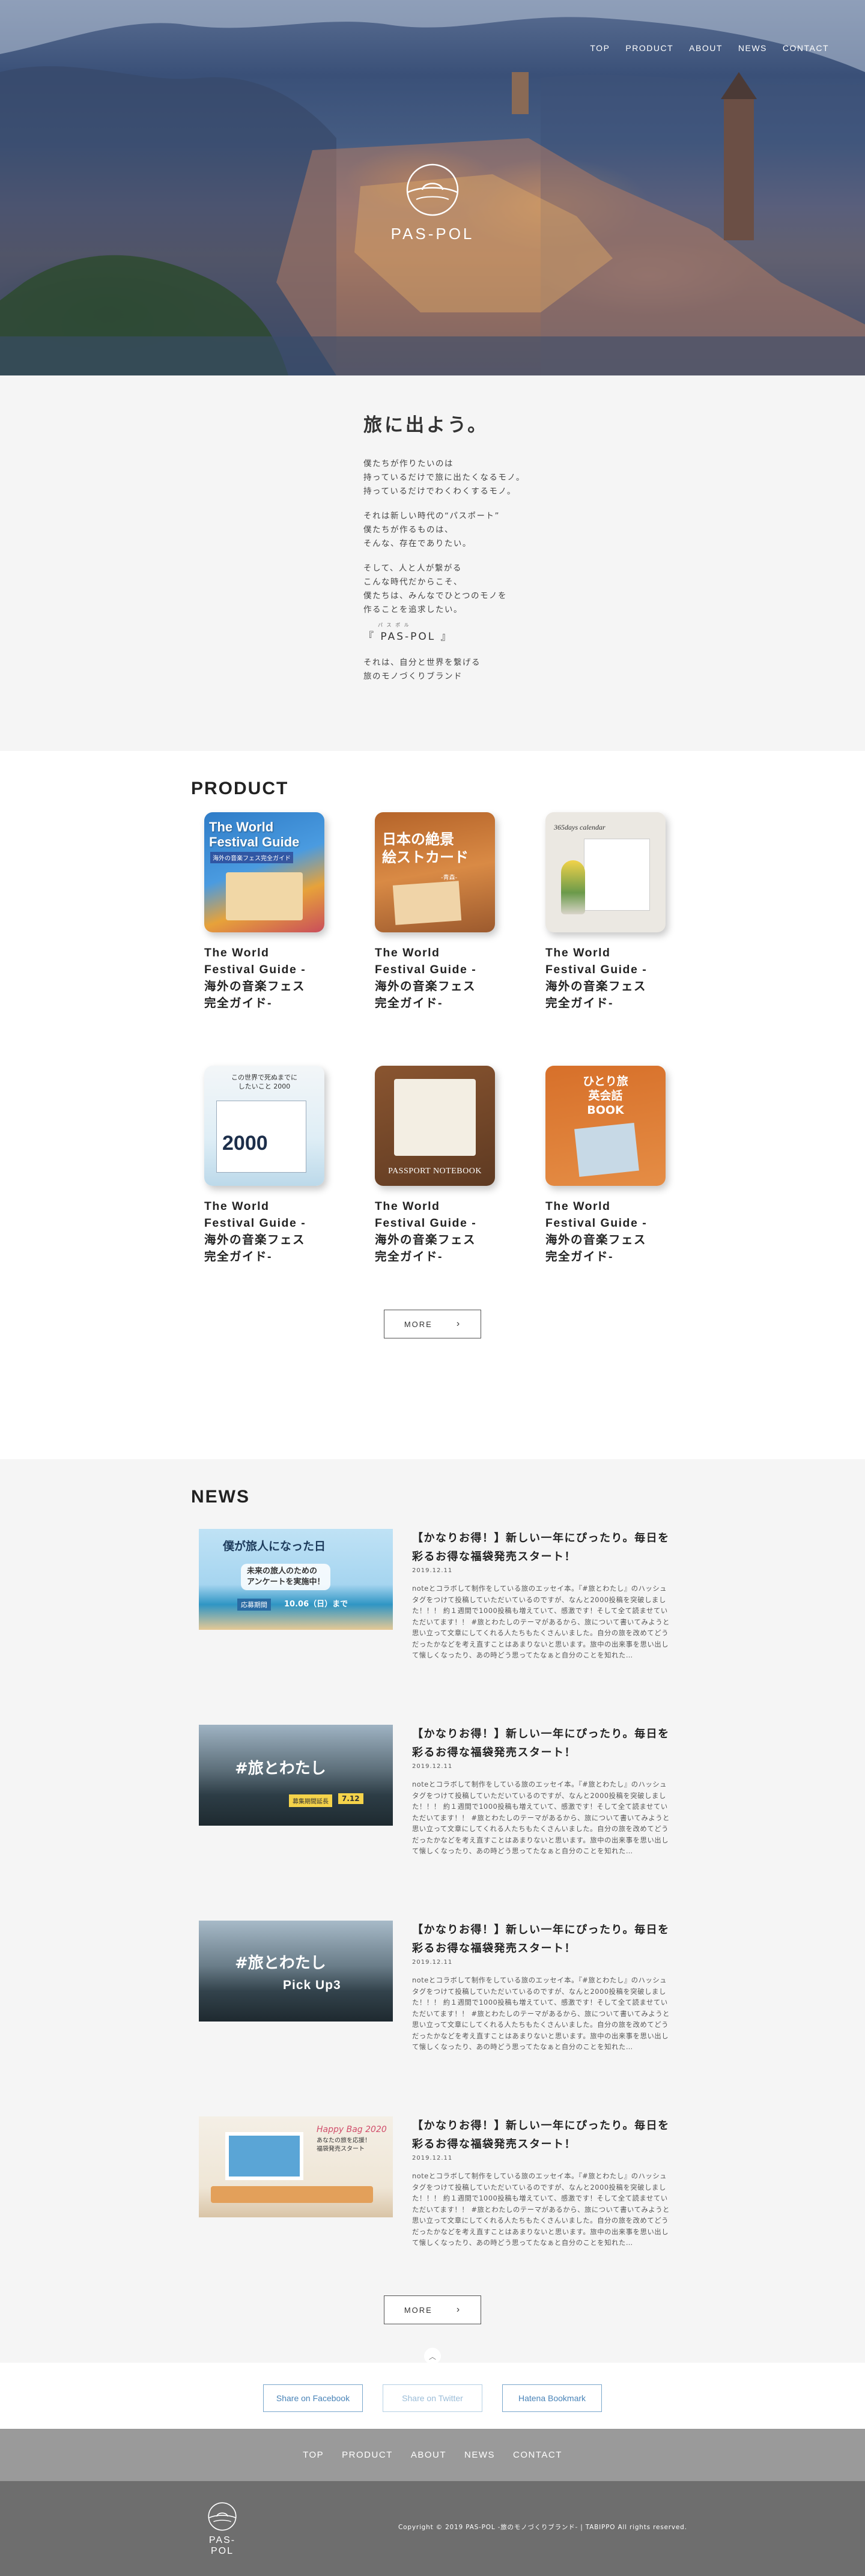 The height and width of the screenshot is (2576, 865). I want to click on thumb-subtitle: Pick Up3, so click(312, 1985).